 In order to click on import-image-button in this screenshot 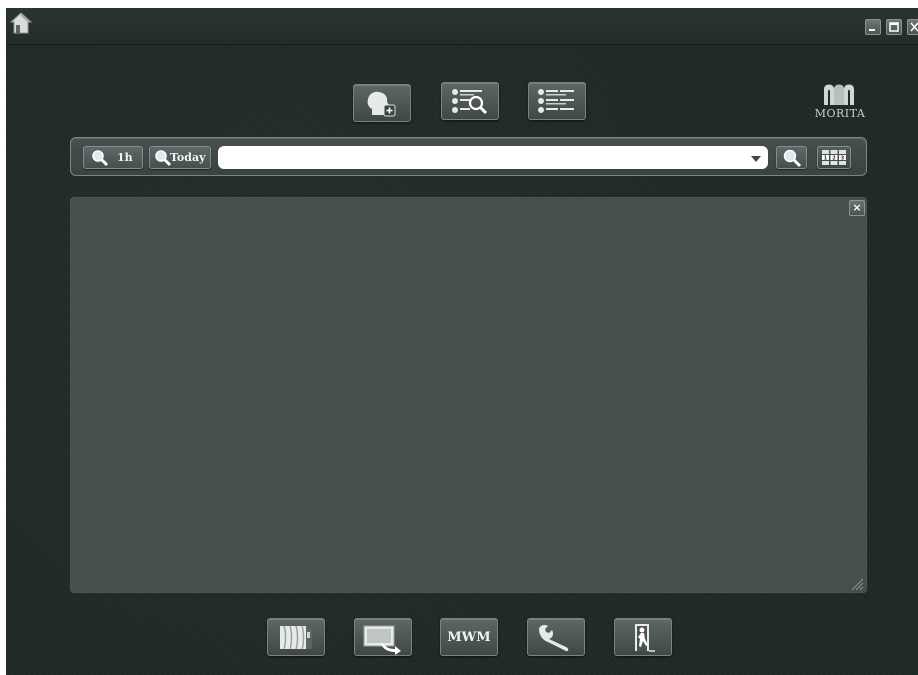, I will do `click(383, 637)`.